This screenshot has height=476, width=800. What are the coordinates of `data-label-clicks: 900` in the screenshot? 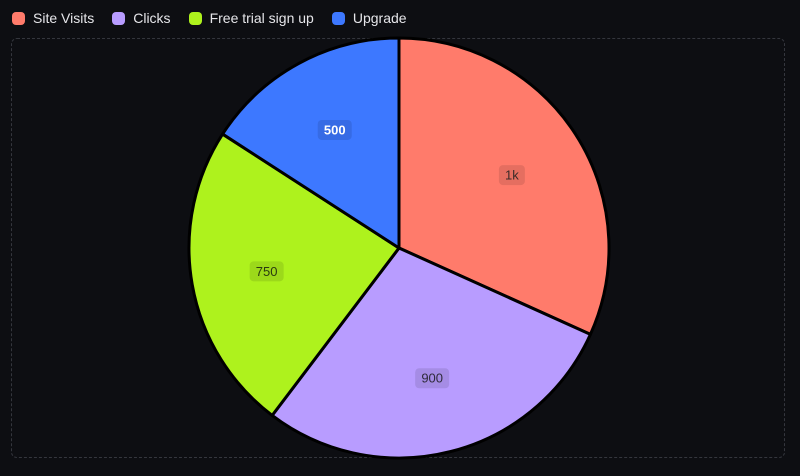 It's located at (432, 378).